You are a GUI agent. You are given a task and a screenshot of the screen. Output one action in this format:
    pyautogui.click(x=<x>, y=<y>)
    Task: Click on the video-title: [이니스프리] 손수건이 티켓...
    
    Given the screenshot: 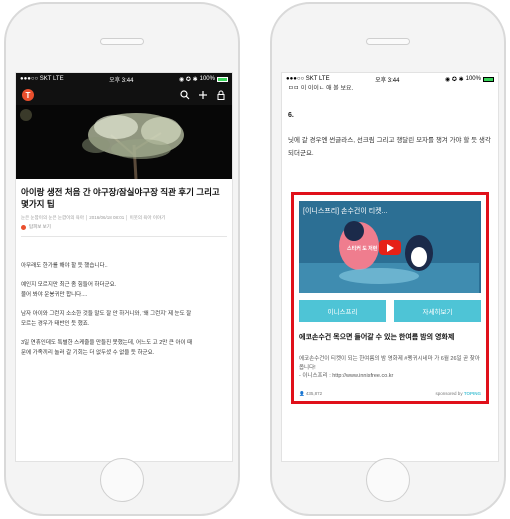 What is the action you would take?
    pyautogui.click(x=345, y=211)
    